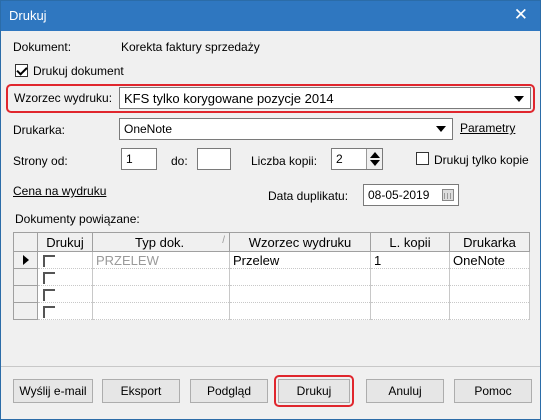 This screenshot has height=420, width=541. Describe the element at coordinates (42, 47) in the screenshot. I see `dokument-label: Dokument:` at that location.